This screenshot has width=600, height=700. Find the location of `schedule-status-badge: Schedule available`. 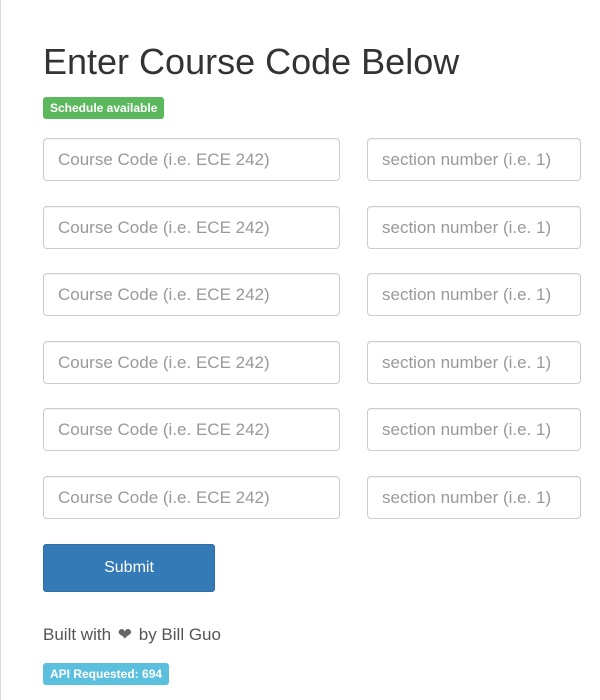

schedule-status-badge: Schedule available is located at coordinates (104, 108).